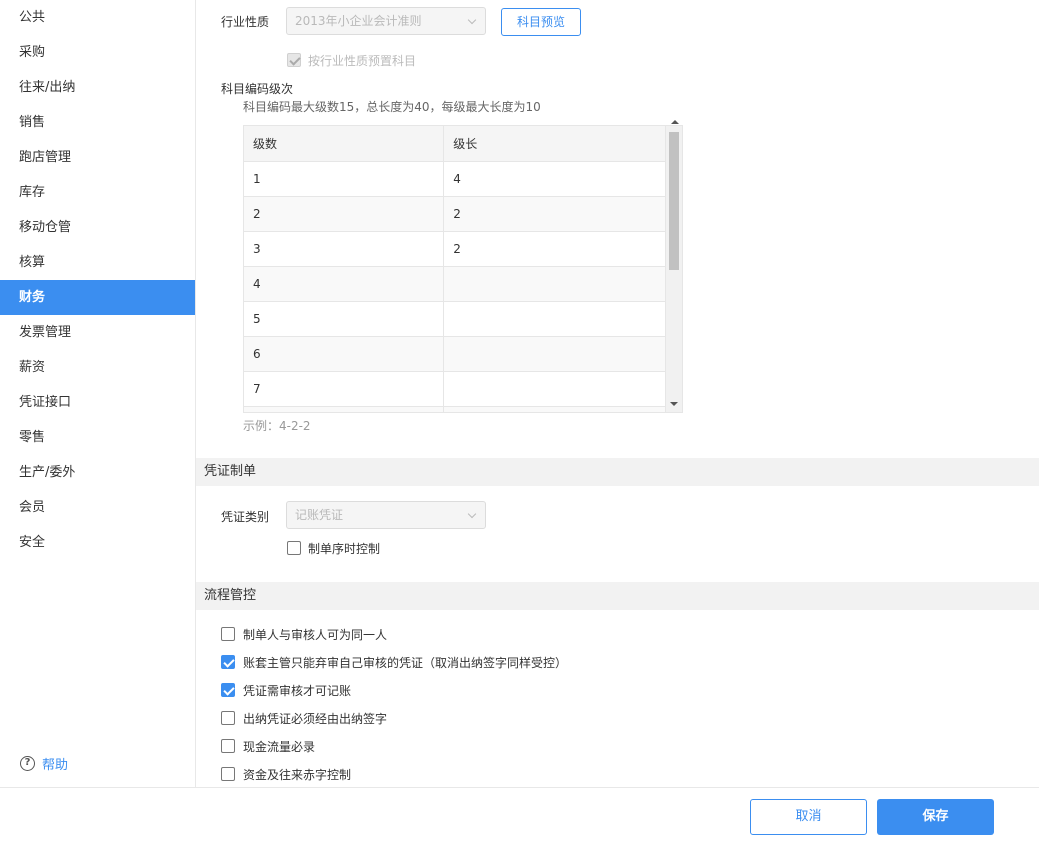 This screenshot has width=1039, height=841. I want to click on coding-title: 科目编码级次, so click(257, 89).